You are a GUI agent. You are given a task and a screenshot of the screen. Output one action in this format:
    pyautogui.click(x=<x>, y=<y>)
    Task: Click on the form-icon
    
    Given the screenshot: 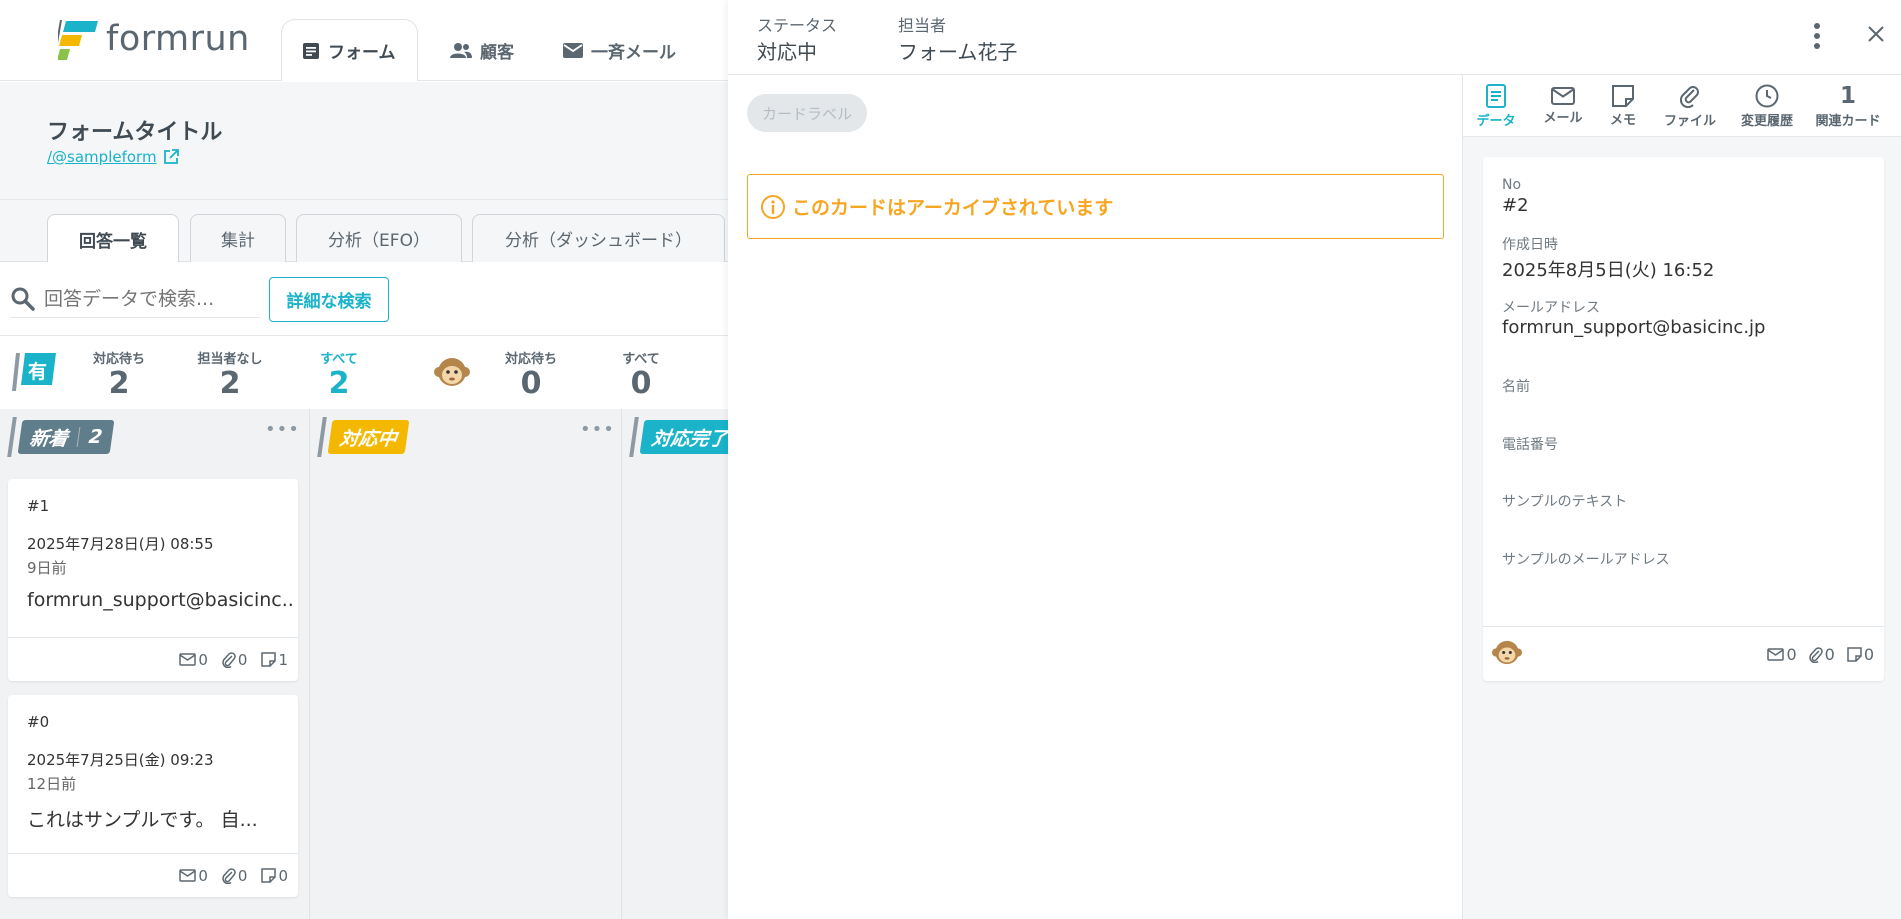 What is the action you would take?
    pyautogui.click(x=311, y=50)
    